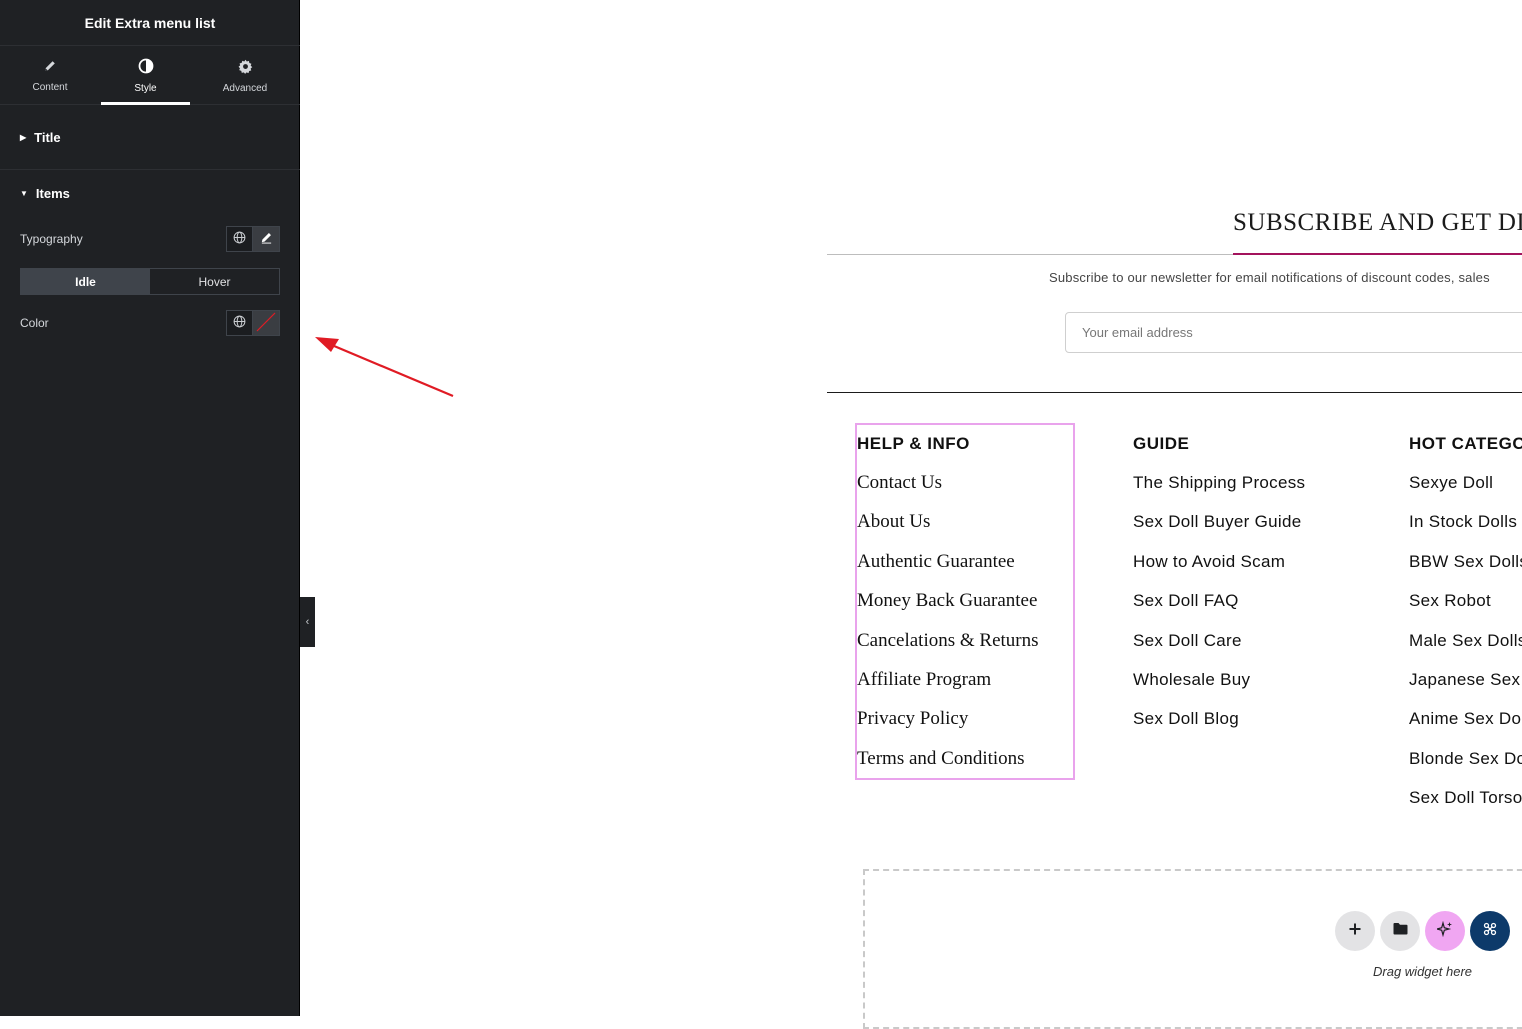 This screenshot has width=1522, height=1029. What do you see at coordinates (948, 491) in the screenshot?
I see `menu-link-contact-us: Contact Us` at bounding box center [948, 491].